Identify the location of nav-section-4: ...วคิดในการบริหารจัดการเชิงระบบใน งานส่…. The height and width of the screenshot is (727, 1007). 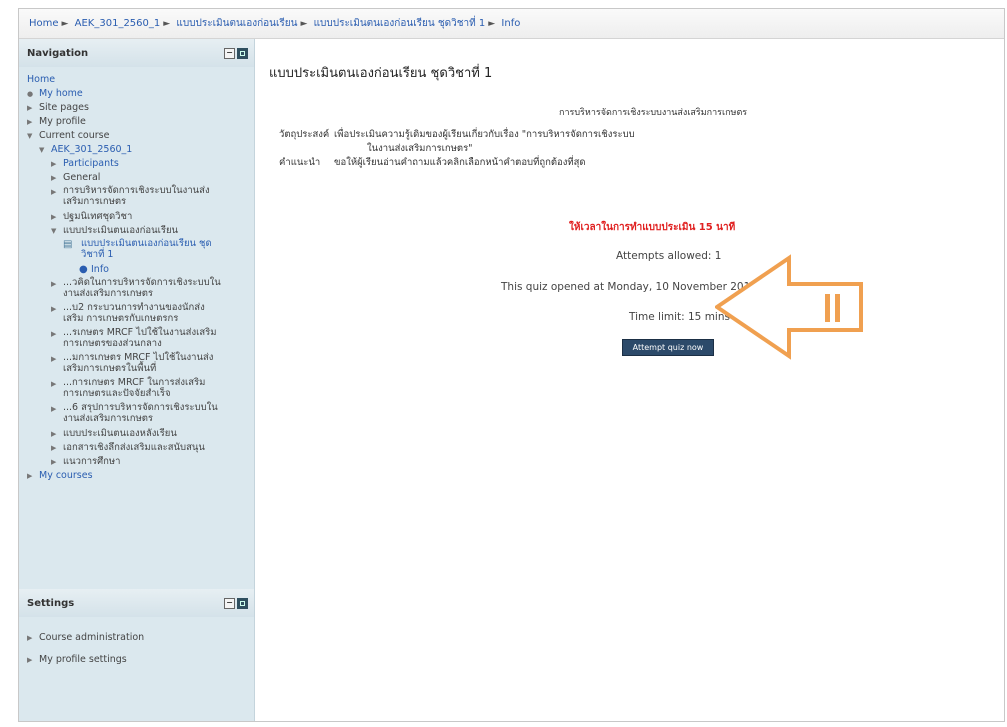
(143, 288).